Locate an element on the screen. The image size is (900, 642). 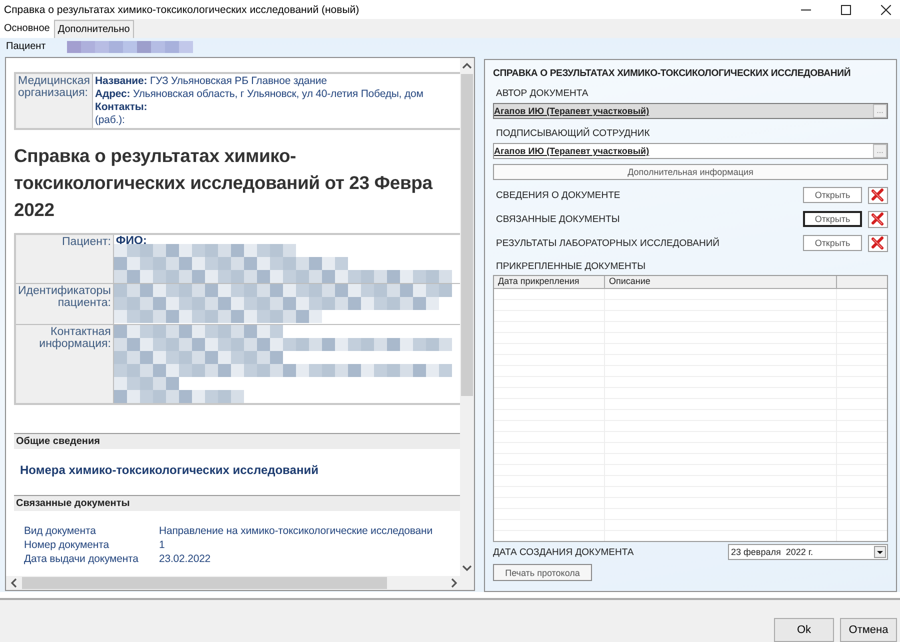
window-title: Справка о результатах химико-токсикологических исследований (новый) is located at coordinates (182, 10).